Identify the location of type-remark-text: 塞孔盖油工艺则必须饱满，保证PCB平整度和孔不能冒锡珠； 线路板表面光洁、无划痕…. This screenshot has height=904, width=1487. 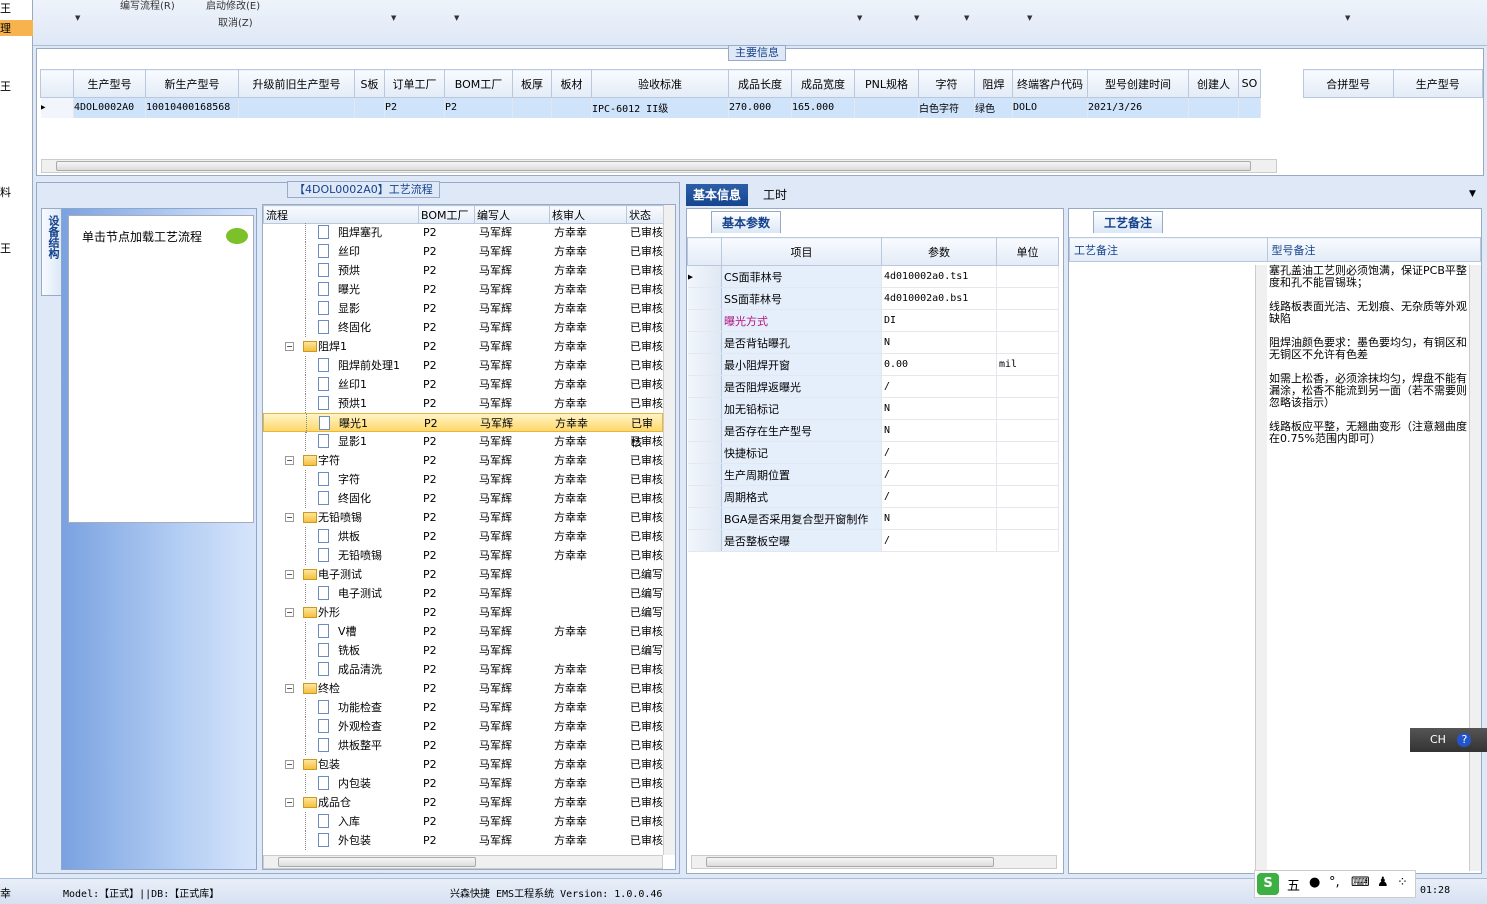
(1369, 355).